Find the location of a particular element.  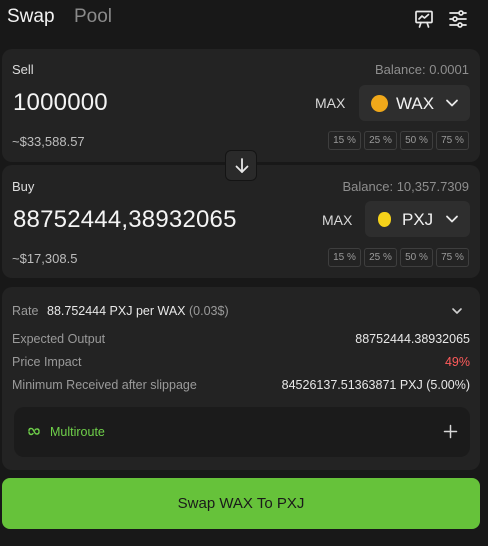

rate-text: 88.752444 PXJ per WAX is located at coordinates (116, 311).